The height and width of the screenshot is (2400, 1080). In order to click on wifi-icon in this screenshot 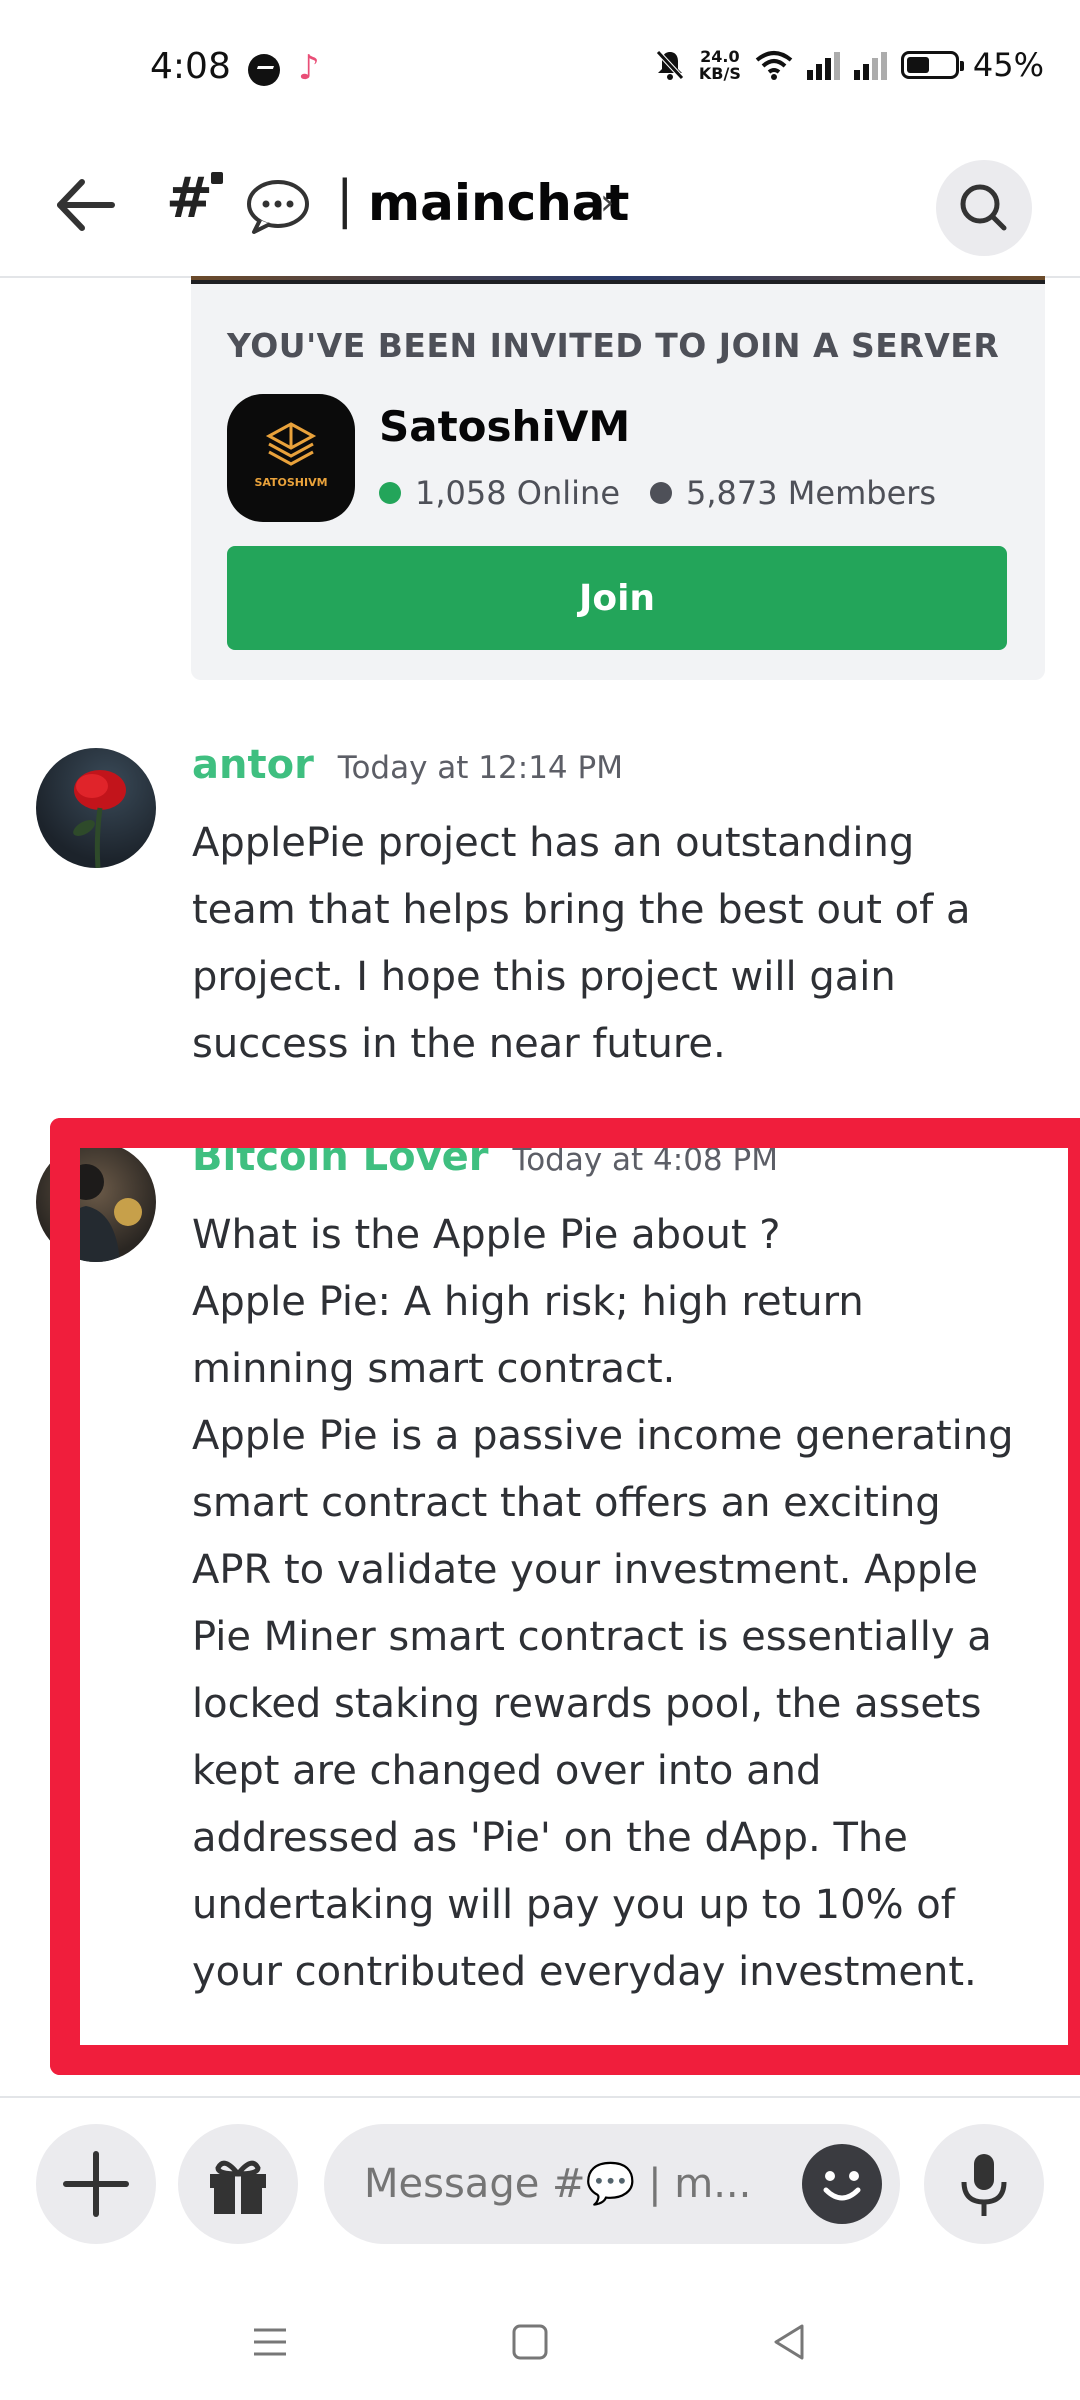, I will do `click(774, 65)`.